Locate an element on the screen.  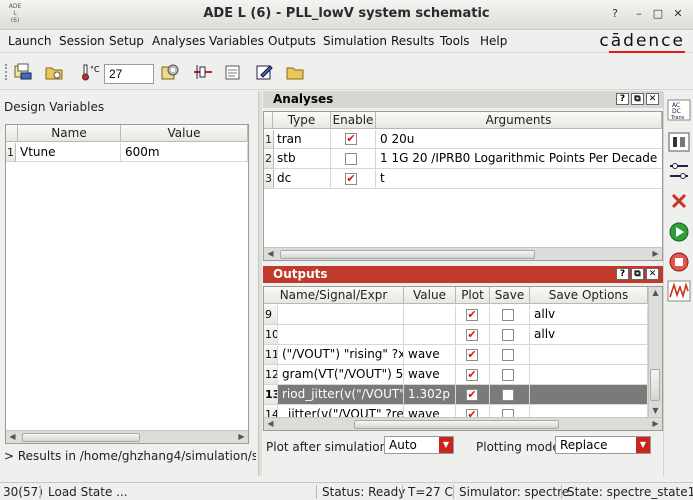
maximize-button: □ is located at coordinates (658, 14).